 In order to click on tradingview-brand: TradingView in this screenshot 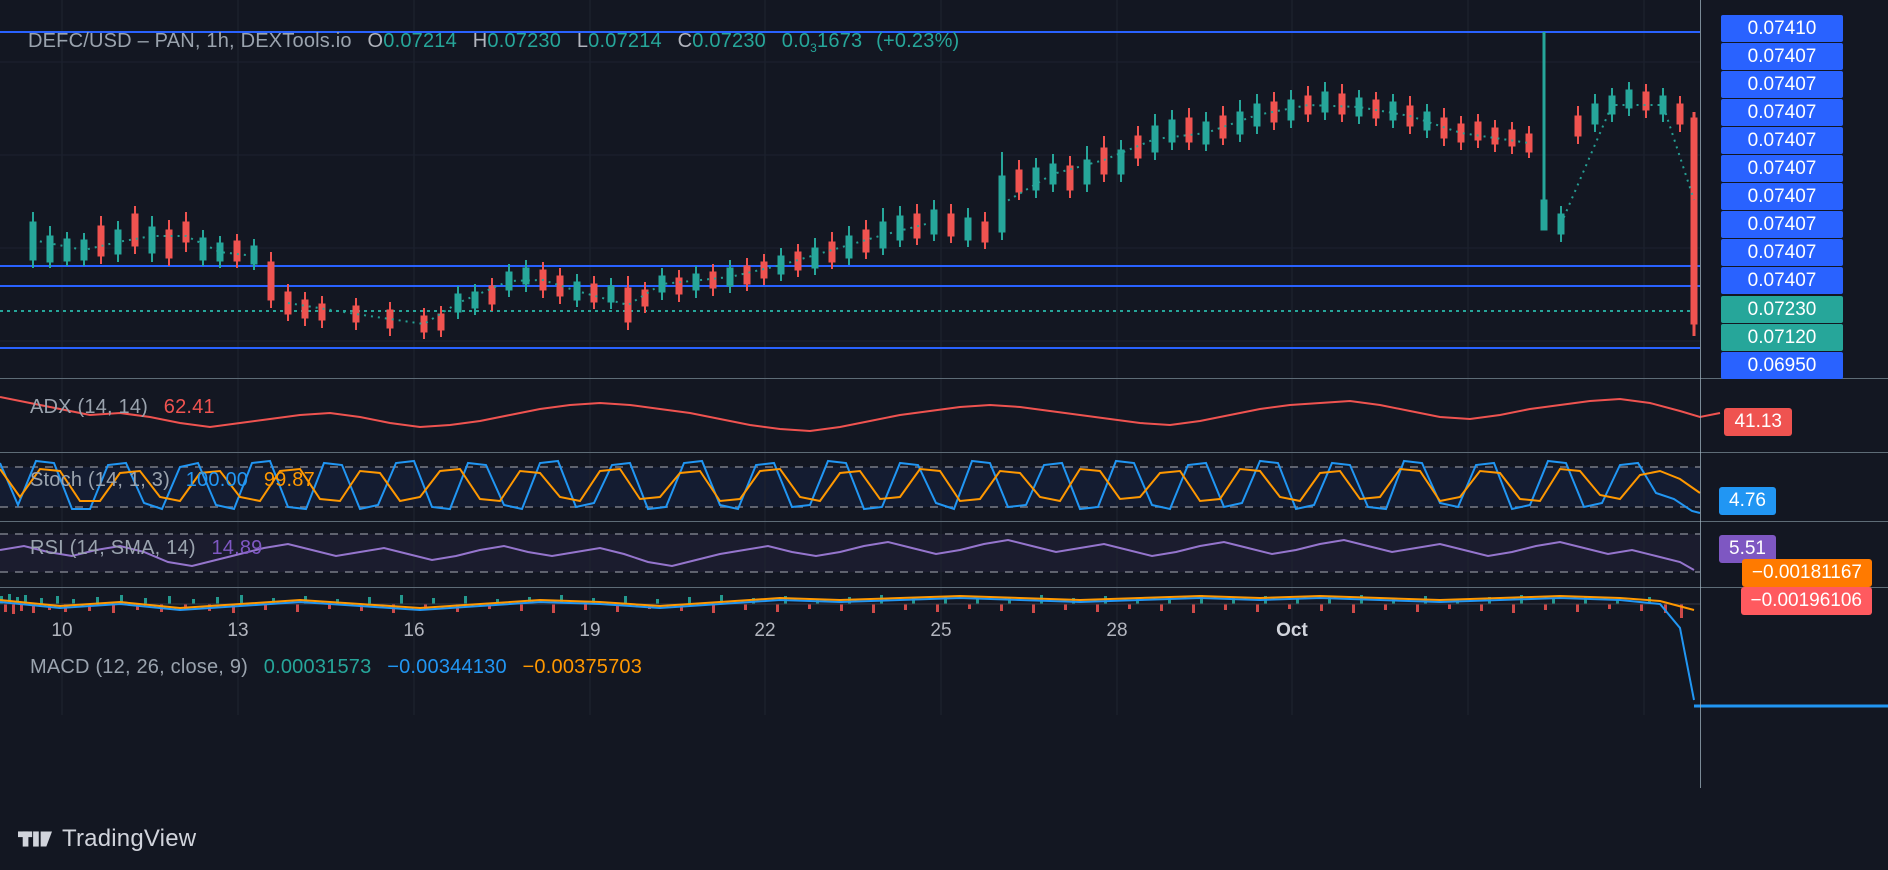, I will do `click(107, 839)`.